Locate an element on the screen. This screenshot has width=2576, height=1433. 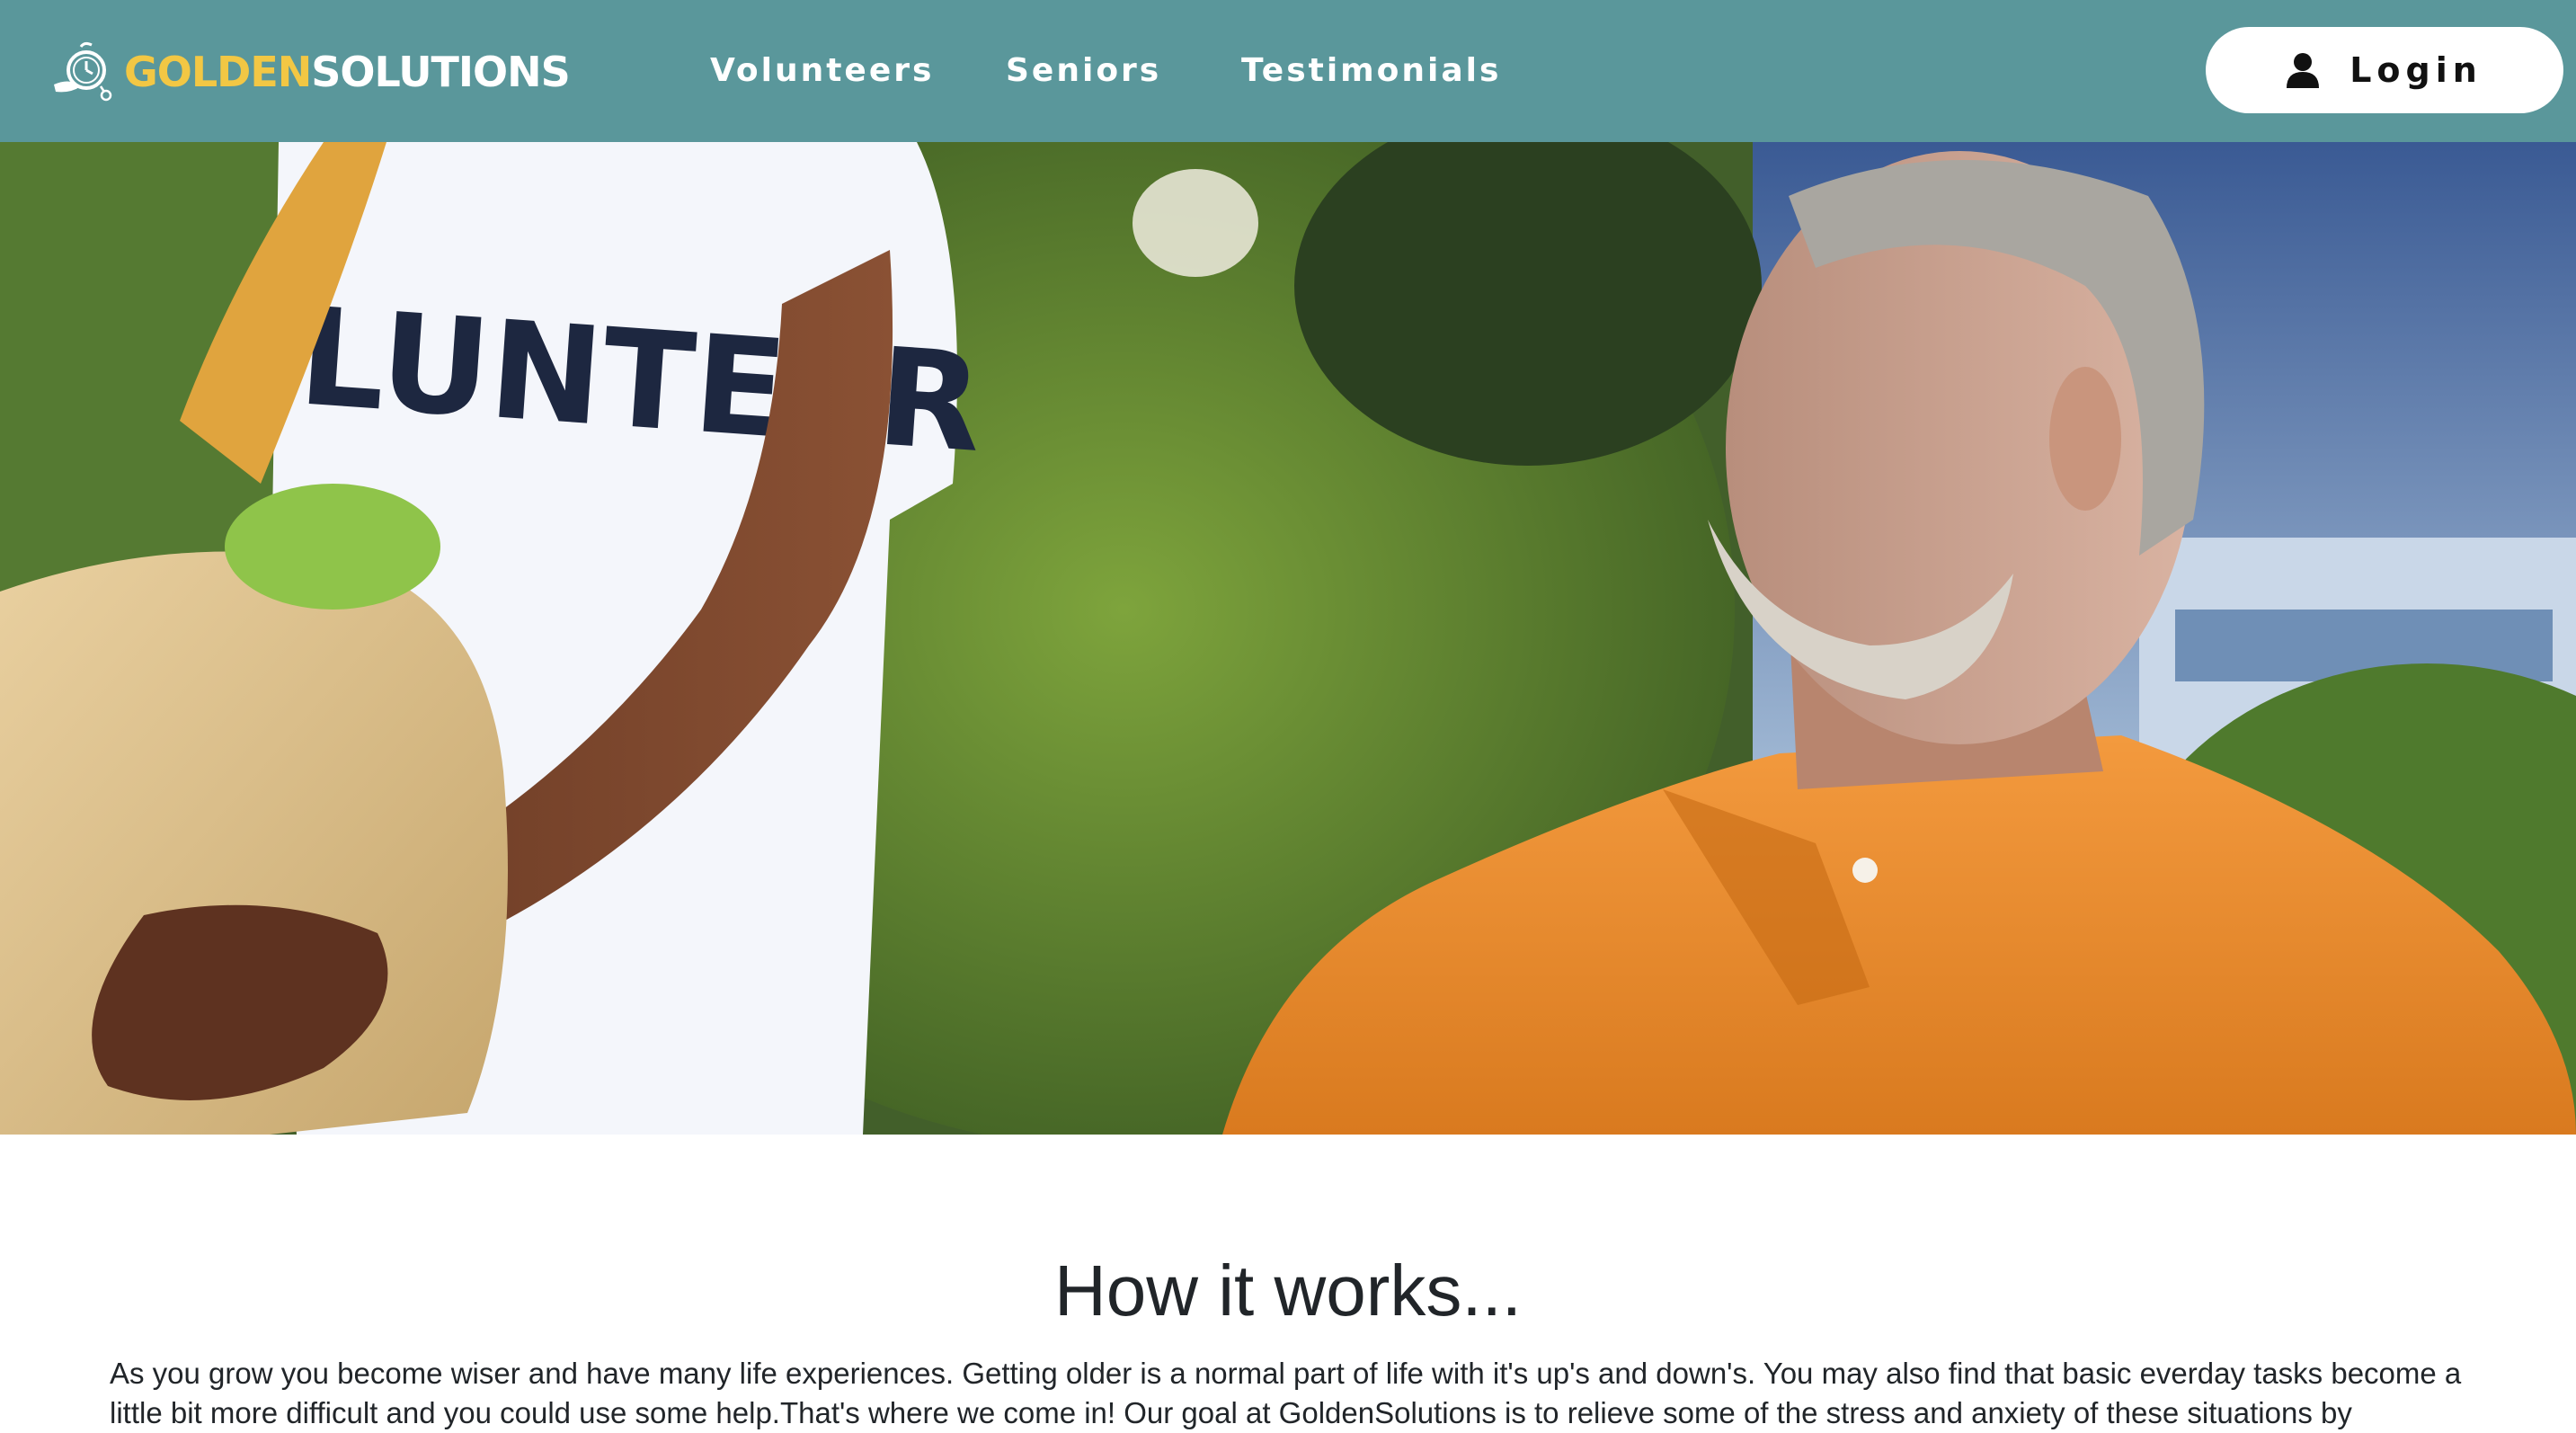
nav-link-testimonials: Testimonials is located at coordinates (1371, 70).